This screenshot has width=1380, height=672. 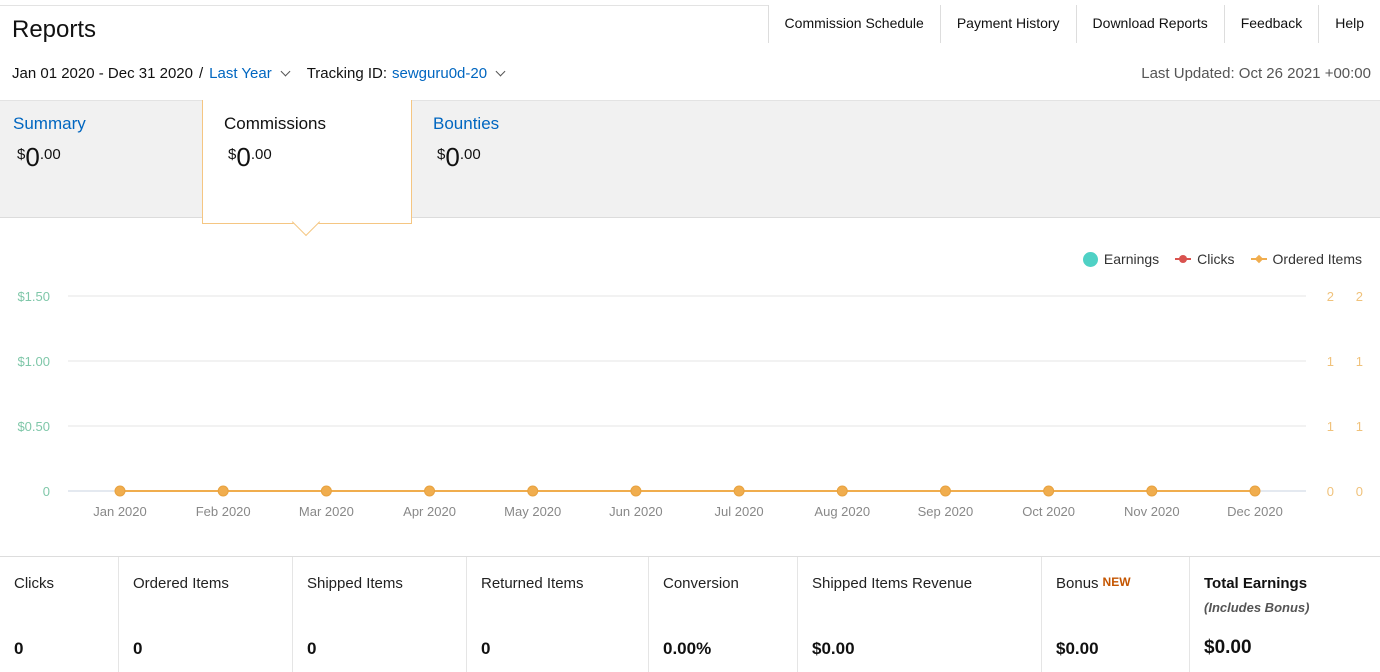 I want to click on legend-clicks-label: Clicks, so click(x=1216, y=259).